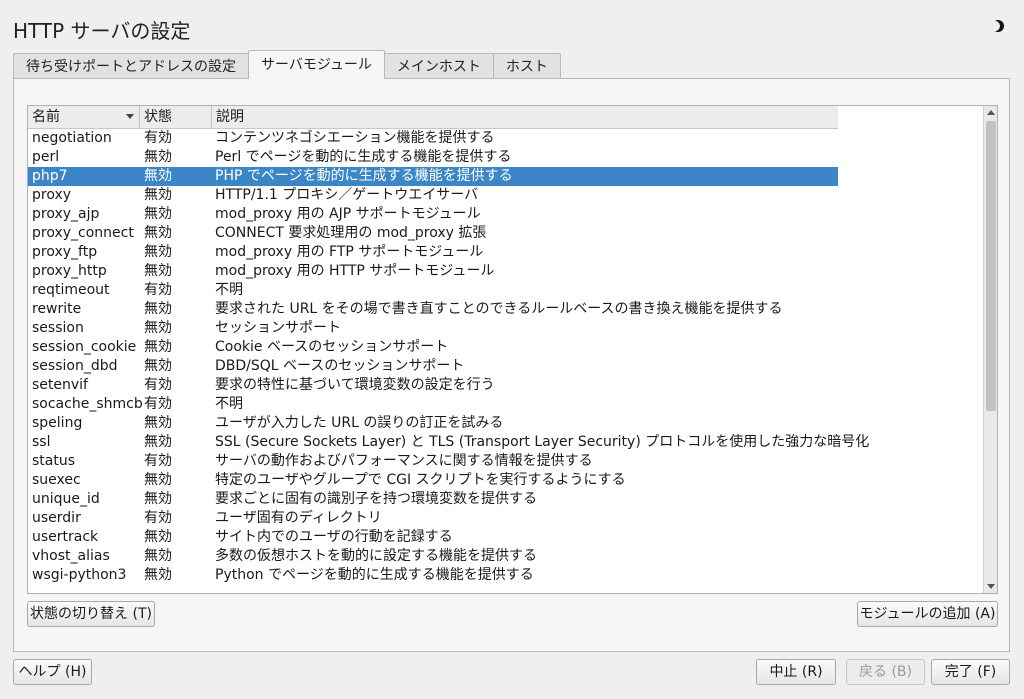 The height and width of the screenshot is (699, 1024). What do you see at coordinates (991, 266) in the screenshot?
I see `scrollbar-thumb` at bounding box center [991, 266].